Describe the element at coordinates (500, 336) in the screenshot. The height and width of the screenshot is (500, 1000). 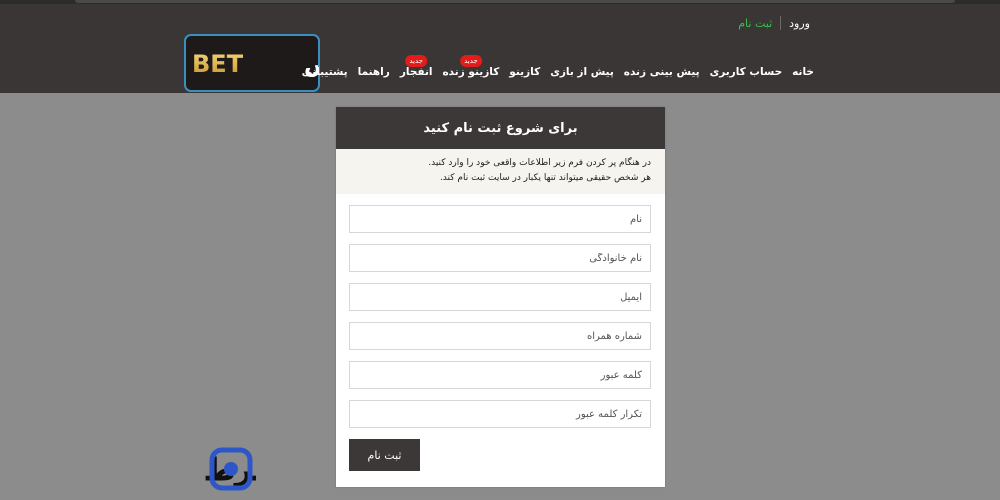
I see `mobile-field` at that location.